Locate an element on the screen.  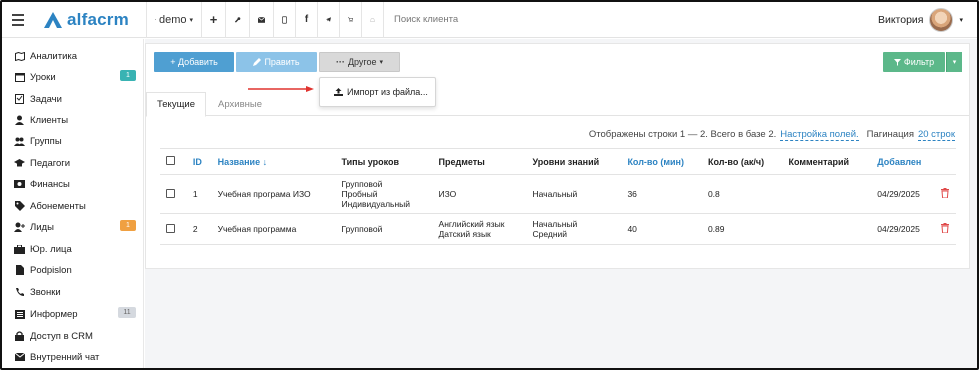
sidebar-item-leads: Лиды 1 is located at coordinates (75, 227).